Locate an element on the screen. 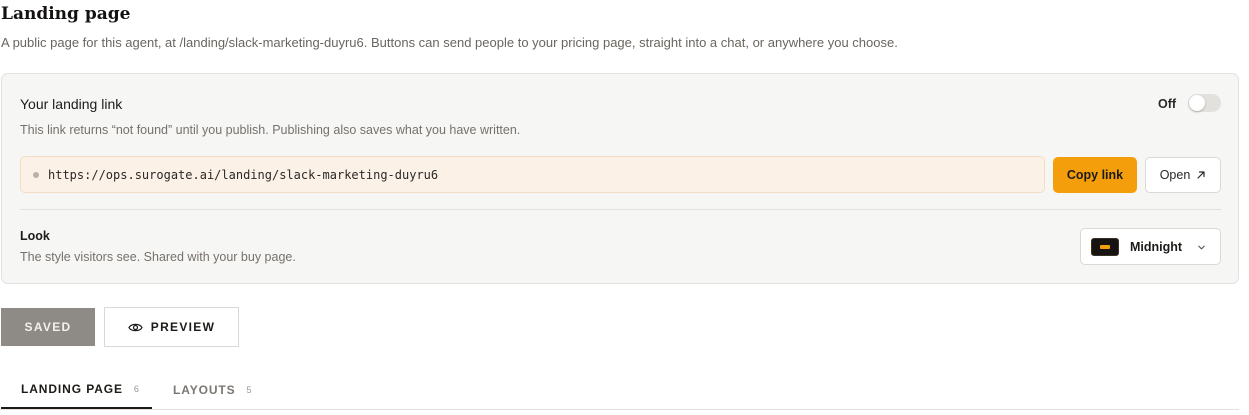  toggle-knob is located at coordinates (1197, 103).